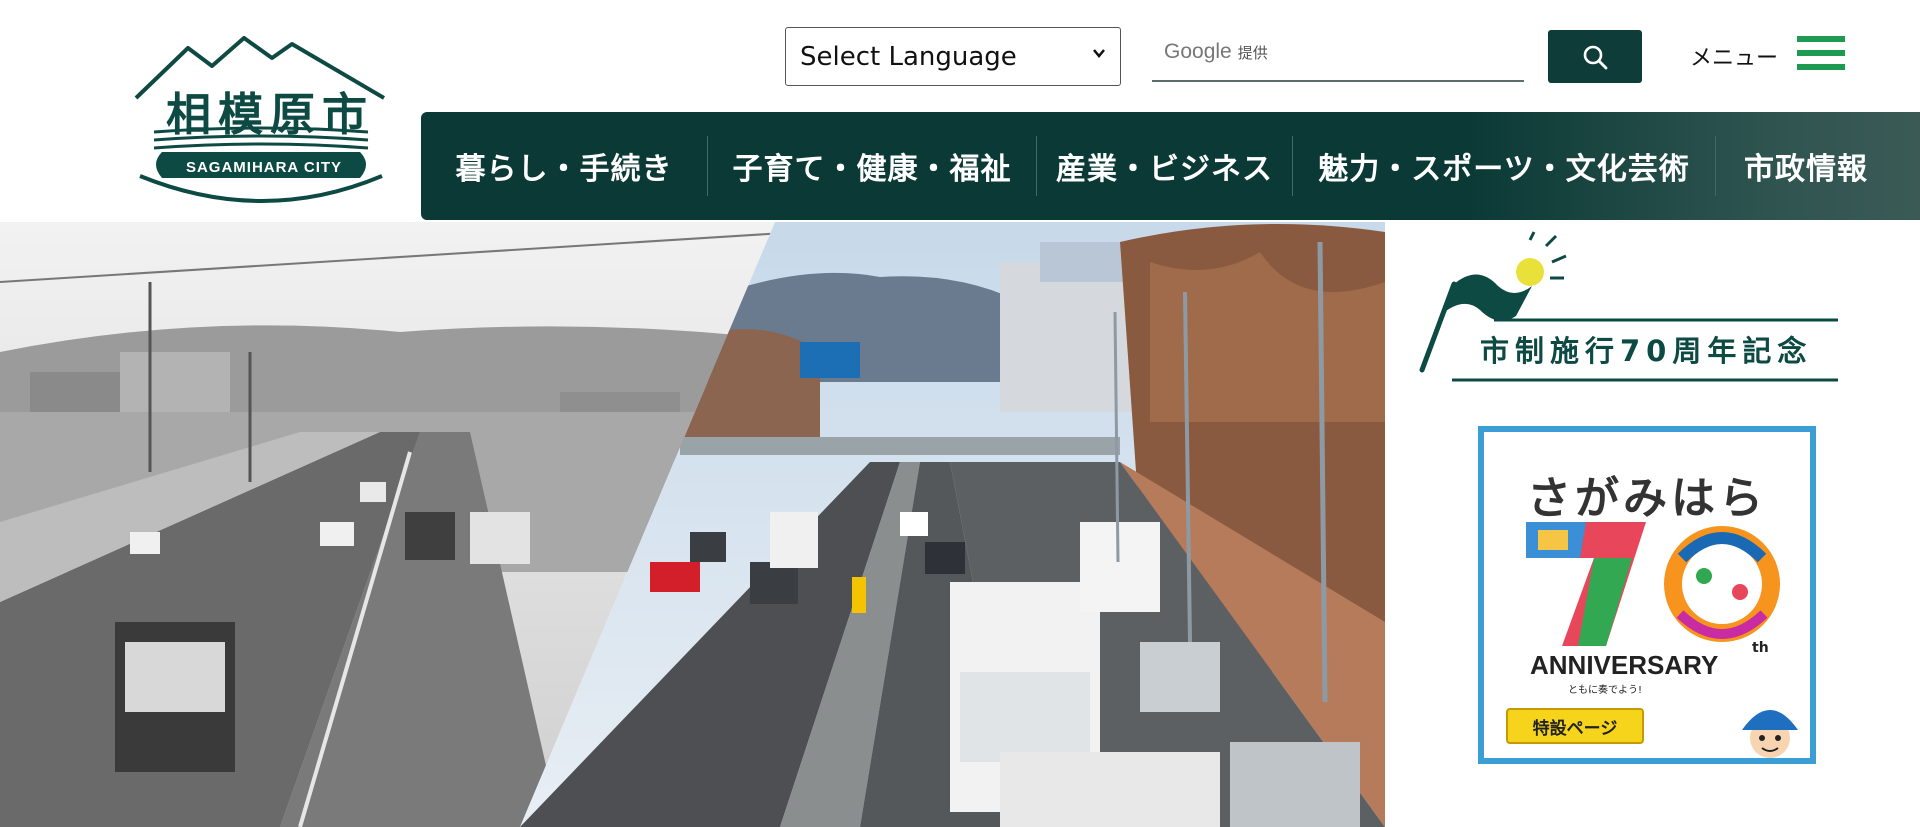 The width and height of the screenshot is (1920, 827). I want to click on nav-item-childcare-health: 子育て・健康・福祉, so click(872, 166).